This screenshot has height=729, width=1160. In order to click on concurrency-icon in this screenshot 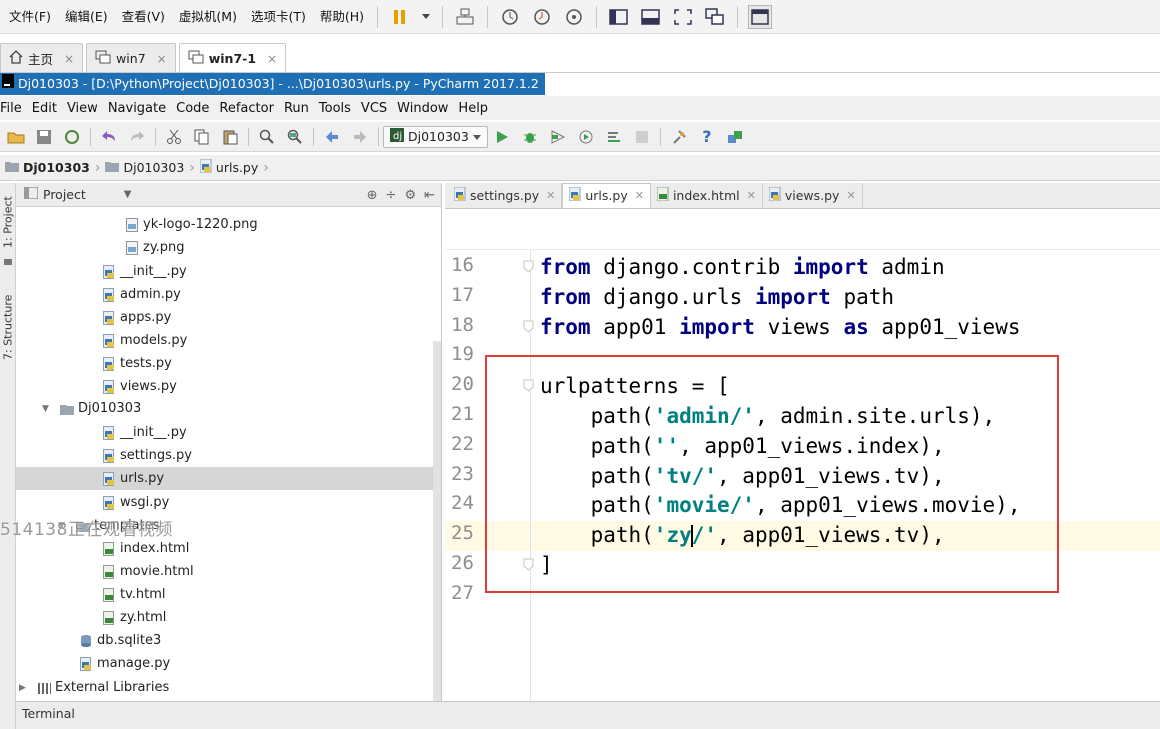, I will do `click(614, 137)`.